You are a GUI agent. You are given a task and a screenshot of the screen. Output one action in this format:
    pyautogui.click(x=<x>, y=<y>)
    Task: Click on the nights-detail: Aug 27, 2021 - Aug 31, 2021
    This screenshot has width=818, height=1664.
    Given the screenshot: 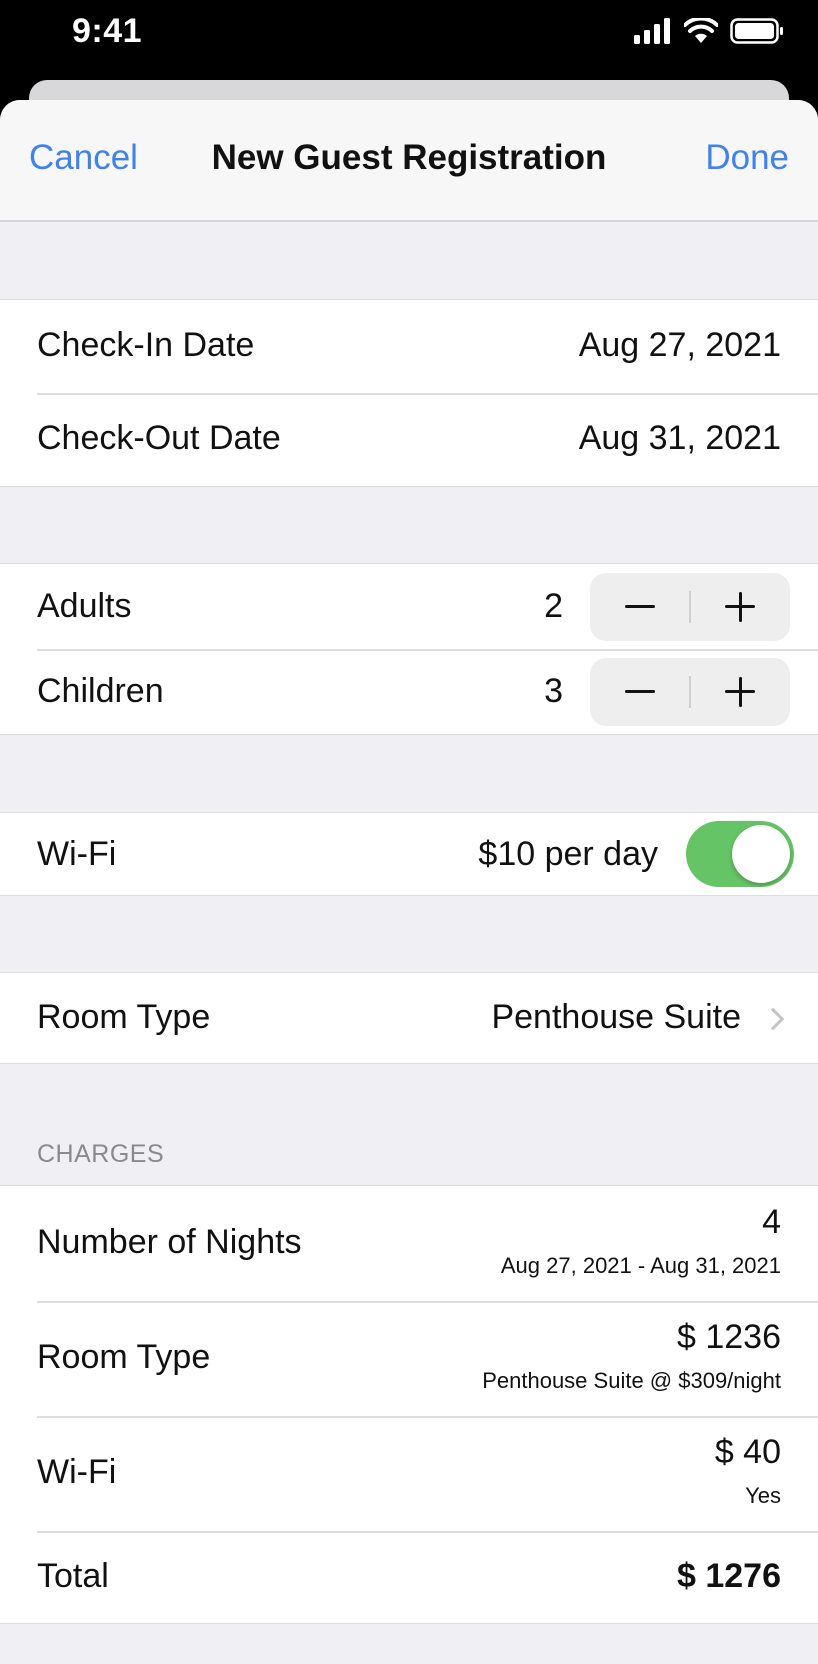 What is the action you would take?
    pyautogui.click(x=640, y=1265)
    